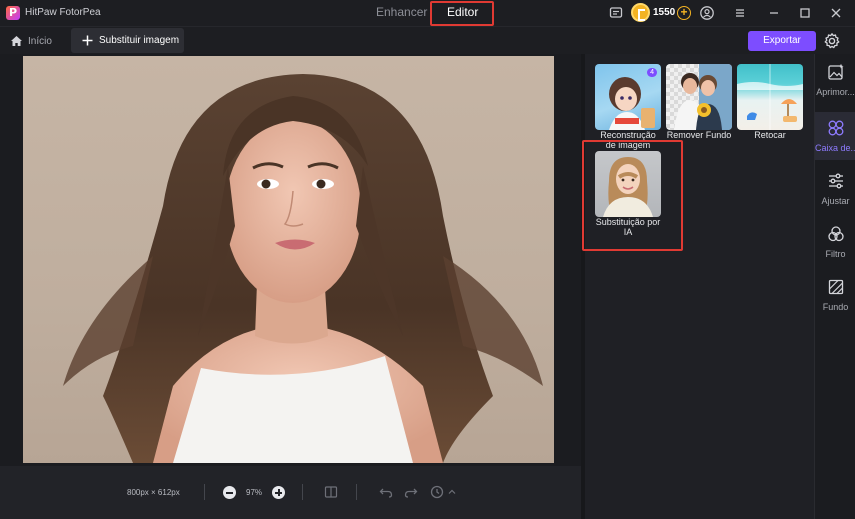 This screenshot has height=519, width=855. What do you see at coordinates (13, 13) in the screenshot?
I see `app-logo-icon` at bounding box center [13, 13].